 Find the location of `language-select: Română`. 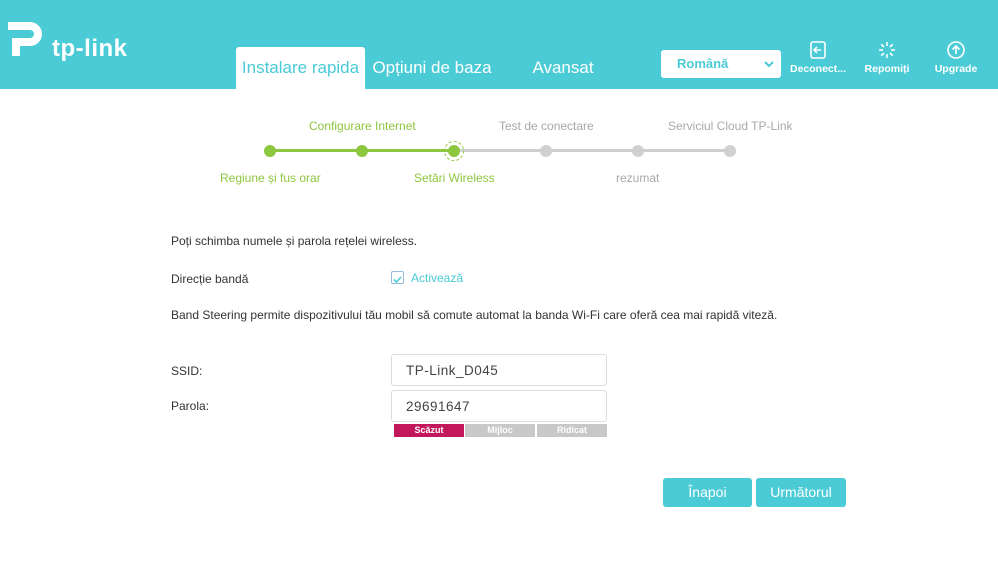

language-select: Română is located at coordinates (721, 64).